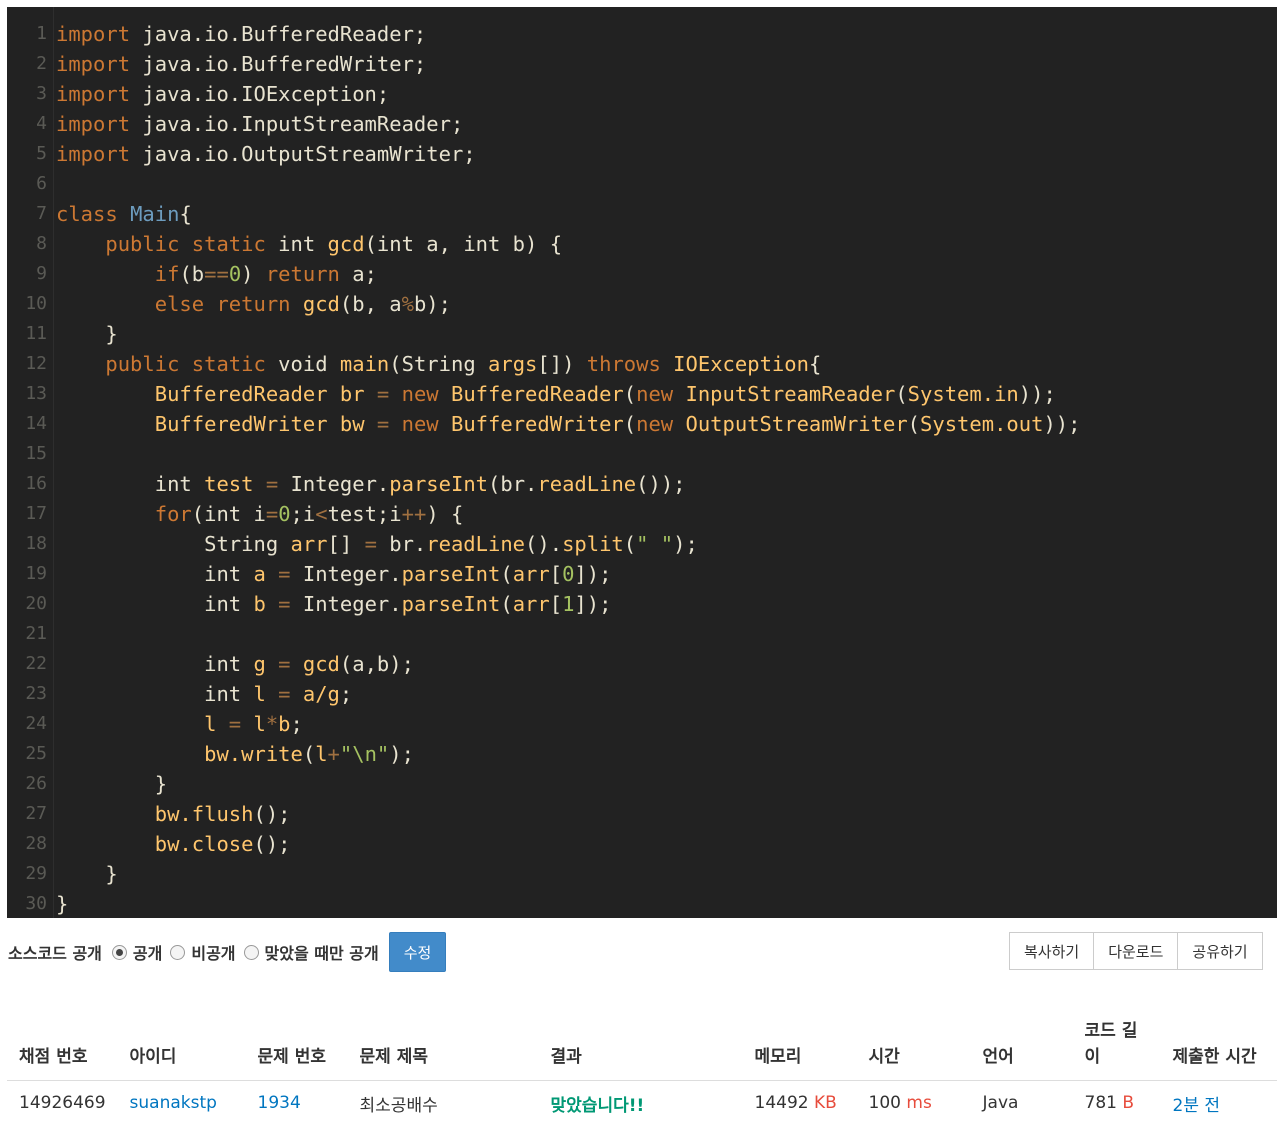  I want to click on code-line: int g = gcd(a,b);, so click(666, 664).